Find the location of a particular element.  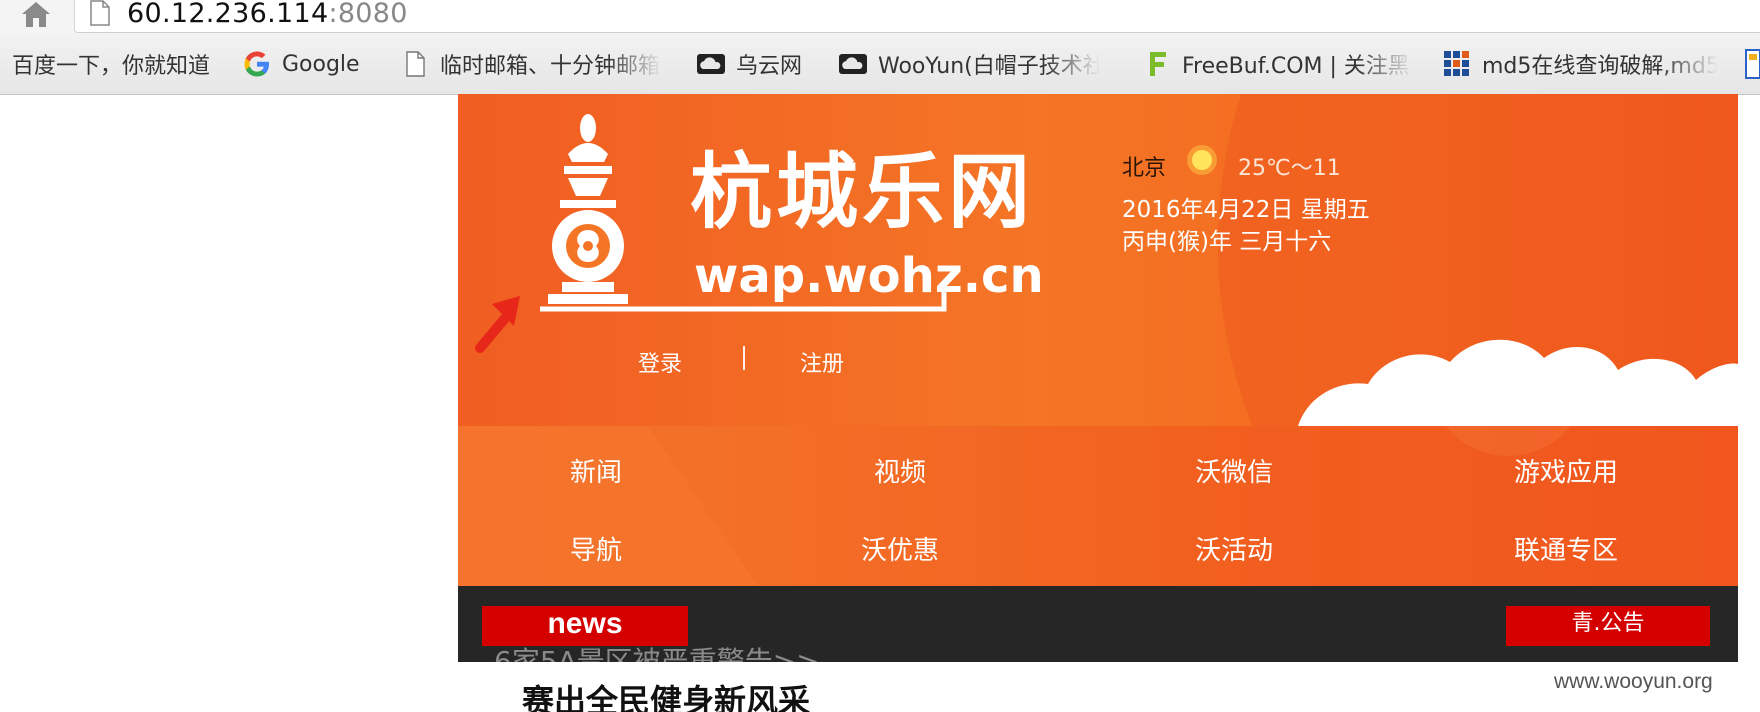

address-row: 60.12.236.114:8080 is located at coordinates (880, 17).